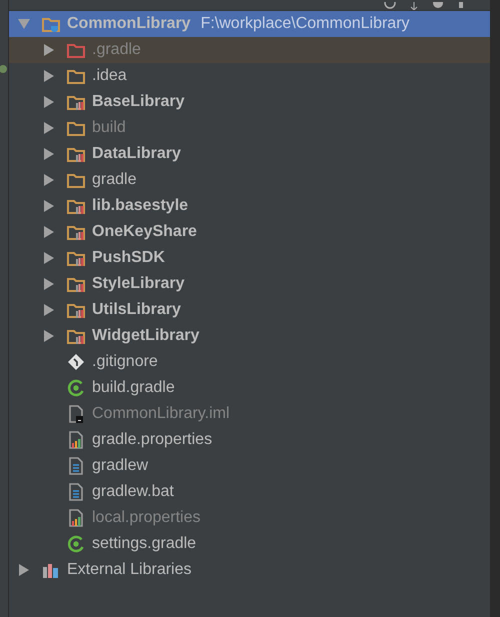 The width and height of the screenshot is (500, 617). Describe the element at coordinates (305, 24) in the screenshot. I see `project-path: F:\workplace\CommonLibrary` at that location.